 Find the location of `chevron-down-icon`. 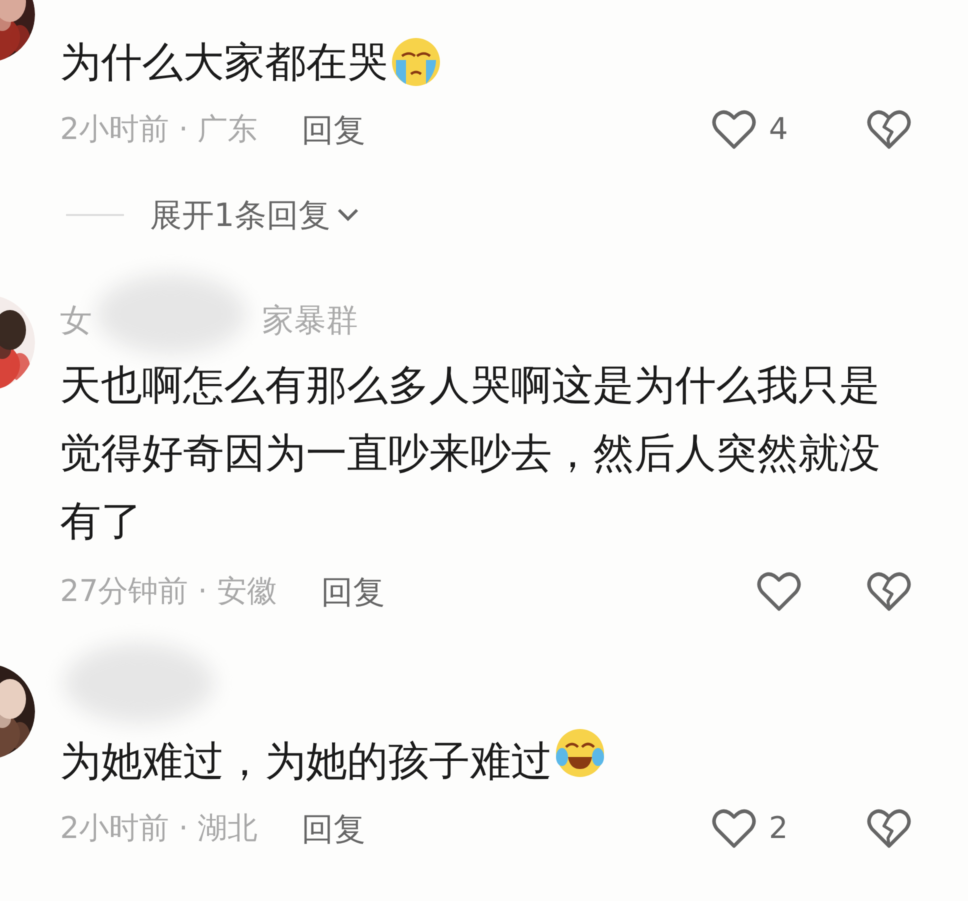

chevron-down-icon is located at coordinates (348, 215).